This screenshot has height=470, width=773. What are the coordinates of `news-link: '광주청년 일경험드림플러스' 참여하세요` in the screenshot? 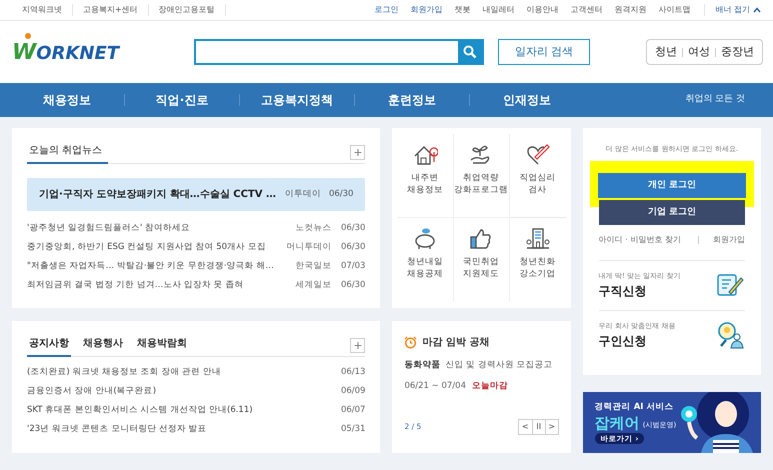 It's located at (157, 228).